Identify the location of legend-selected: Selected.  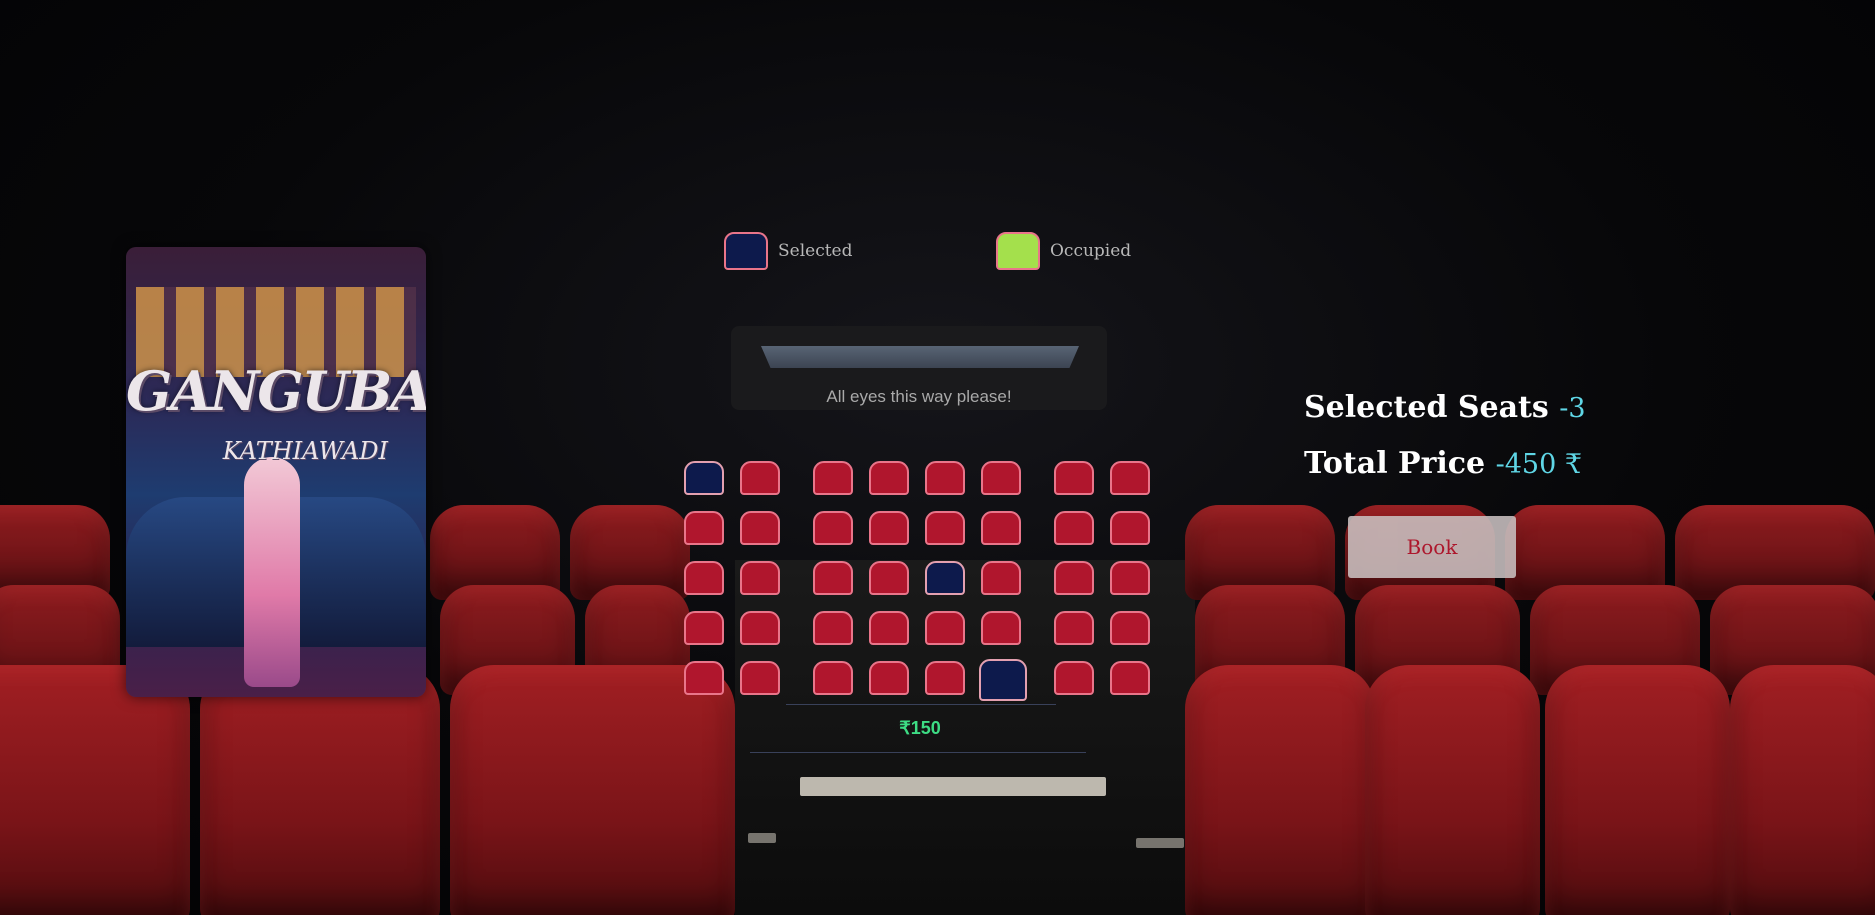
(788, 251).